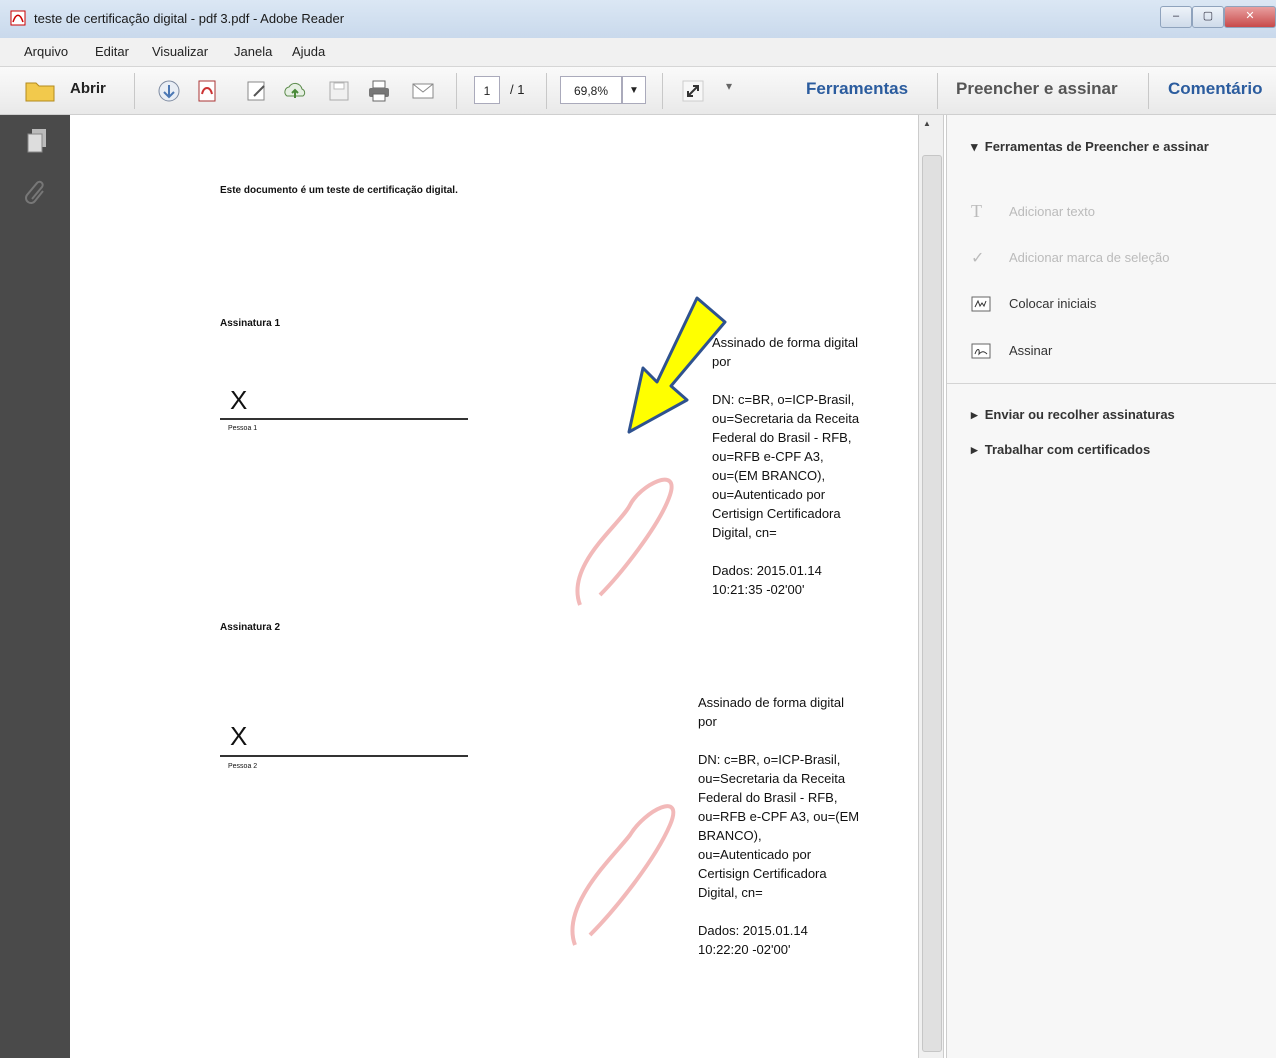 The image size is (1276, 1058). What do you see at coordinates (180, 51) in the screenshot?
I see `menu-visualizar: Visualizar` at bounding box center [180, 51].